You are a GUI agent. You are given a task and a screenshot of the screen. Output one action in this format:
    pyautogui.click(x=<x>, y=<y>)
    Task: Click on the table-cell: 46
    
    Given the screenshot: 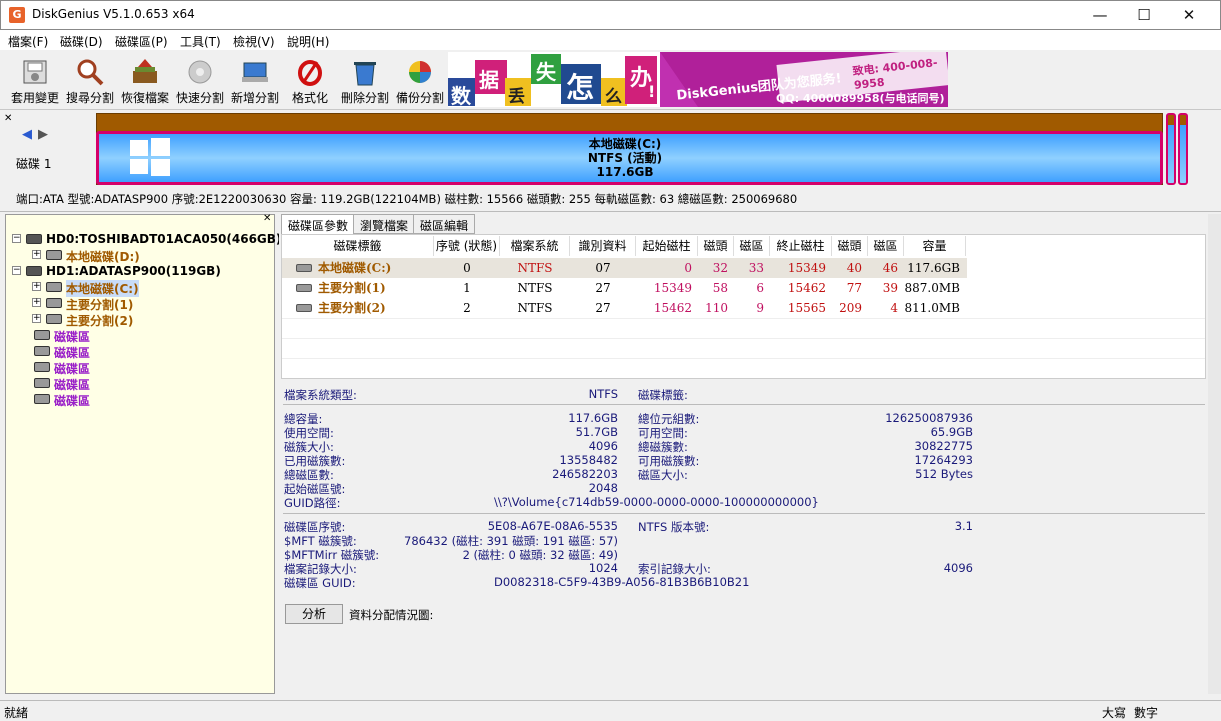 What is the action you would take?
    pyautogui.click(x=890, y=268)
    